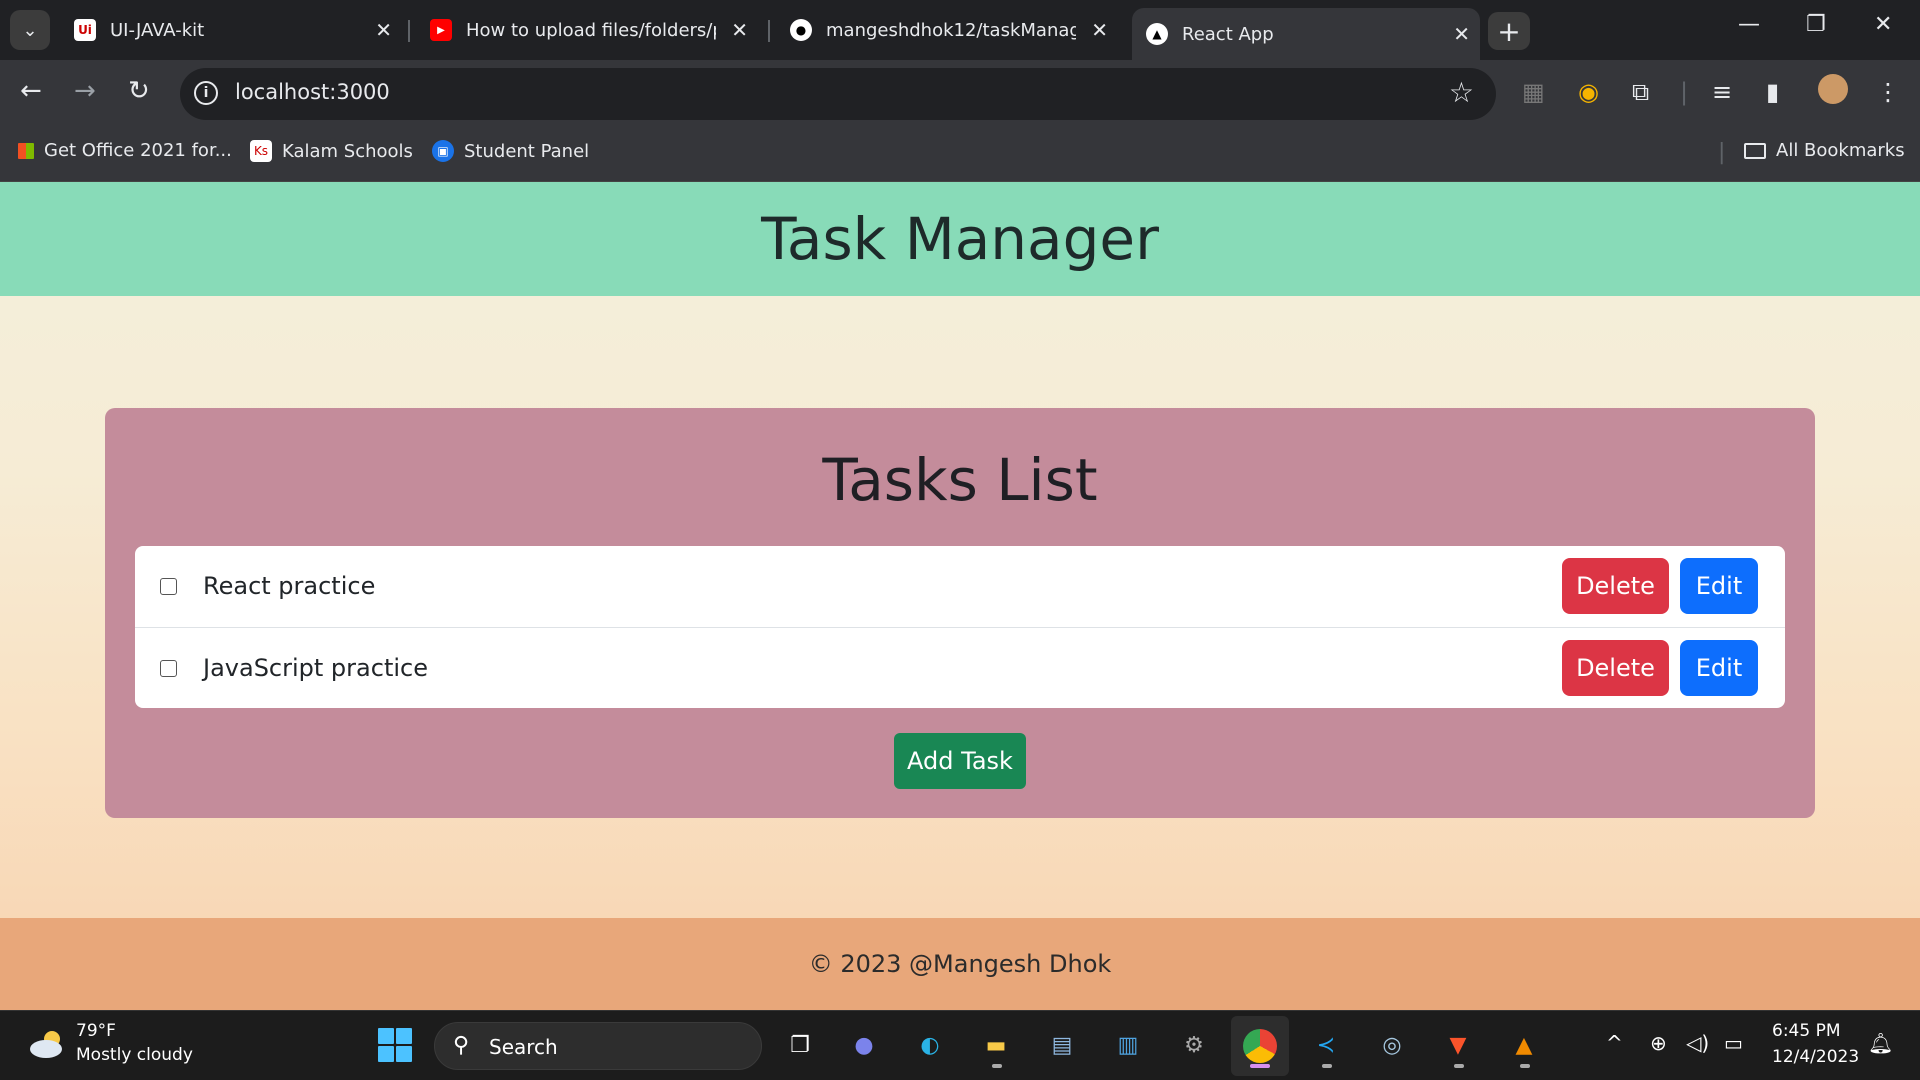 Image resolution: width=1920 pixels, height=1080 pixels. Describe the element at coordinates (139, 91) in the screenshot. I see `reload-icon: ↻` at that location.